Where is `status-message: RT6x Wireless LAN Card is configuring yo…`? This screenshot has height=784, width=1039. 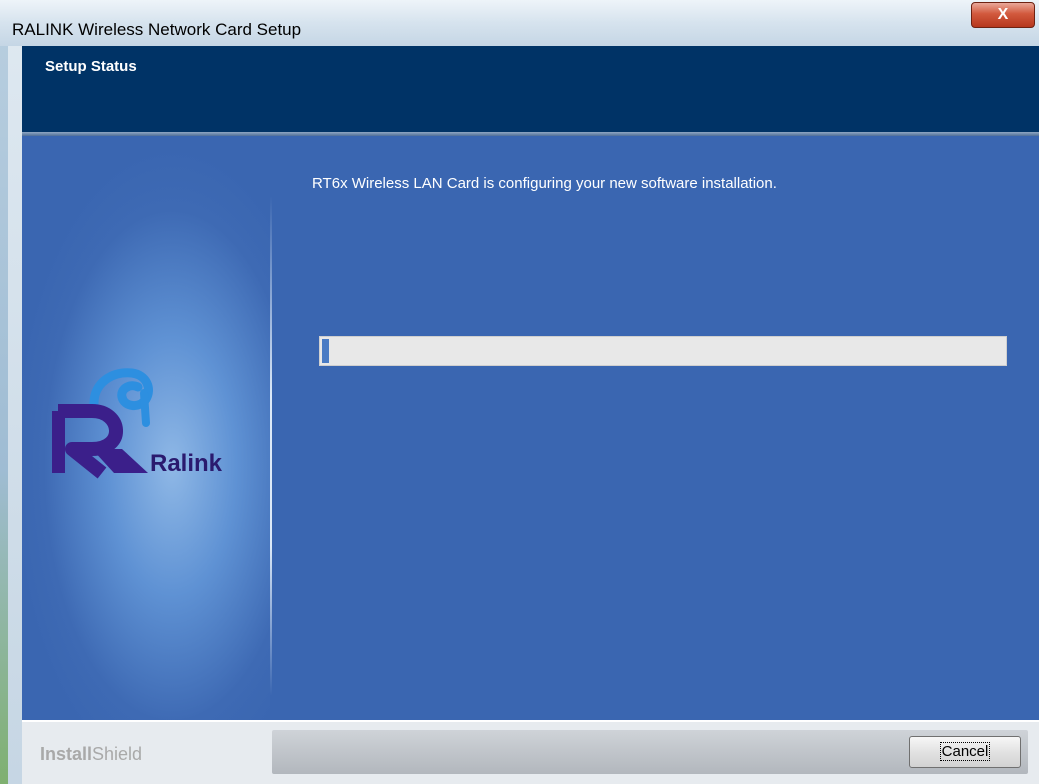 status-message: RT6x Wireless LAN Card is configuring yo… is located at coordinates (544, 183).